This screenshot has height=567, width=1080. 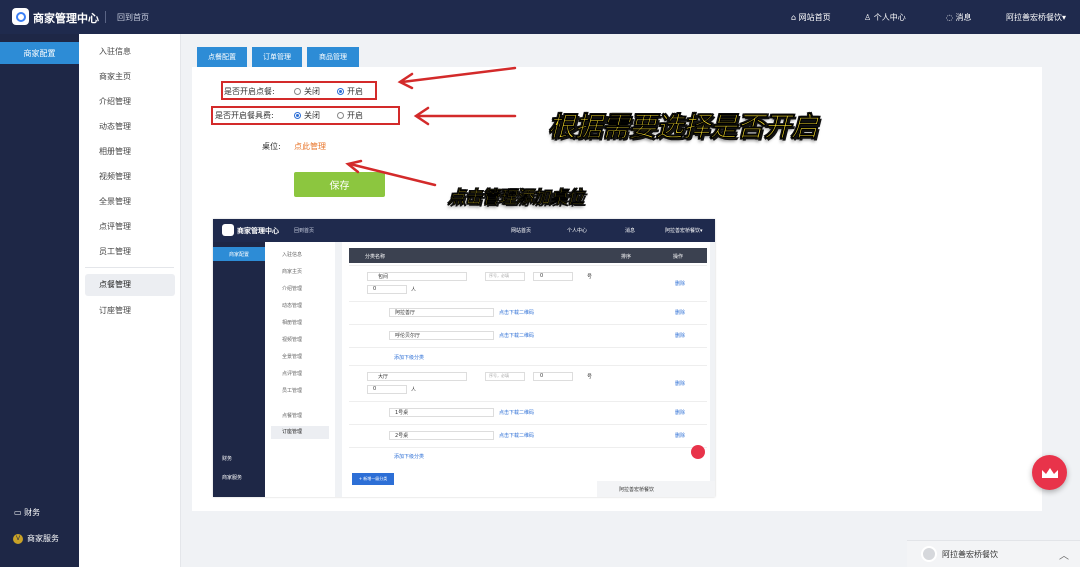 I want to click on preview-site-home: 网站首页, so click(x=521, y=231).